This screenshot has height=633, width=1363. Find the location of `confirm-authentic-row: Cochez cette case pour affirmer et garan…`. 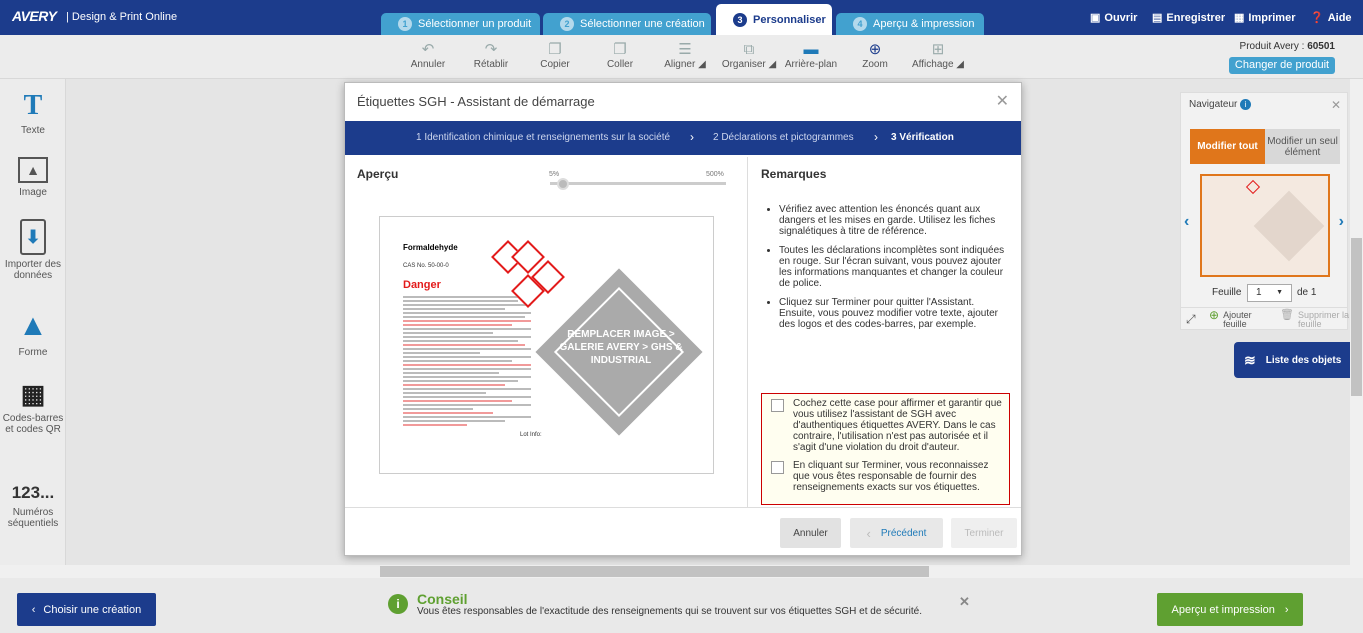

confirm-authentic-row: Cochez cette case pour affirmer et garan… is located at coordinates (887, 425).